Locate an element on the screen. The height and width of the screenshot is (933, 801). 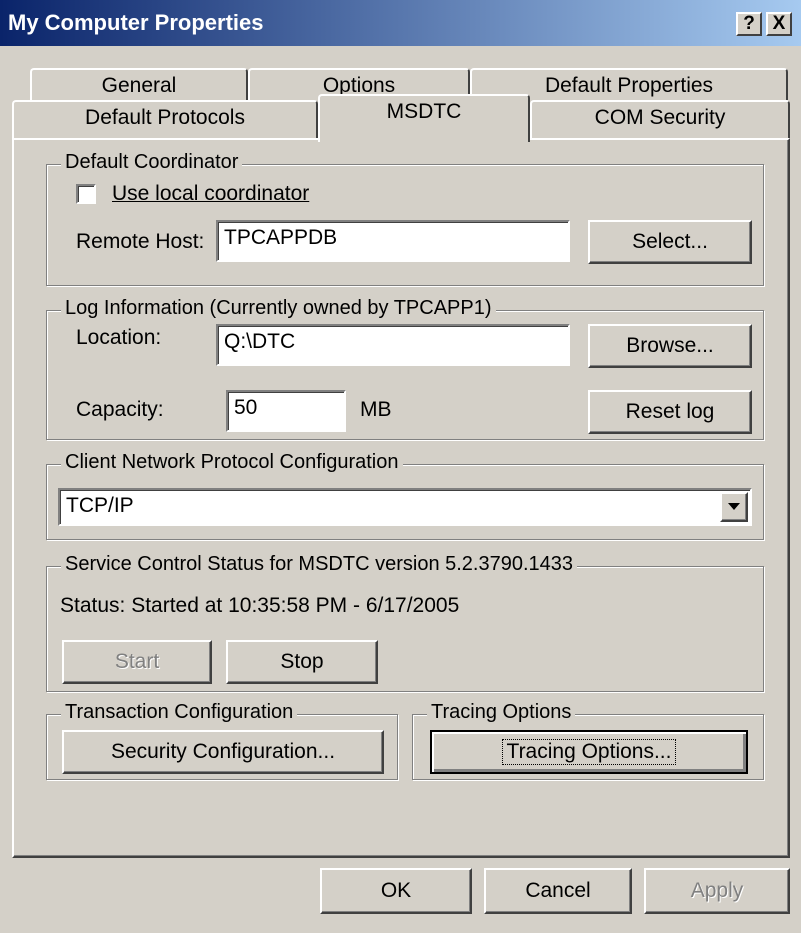
tab-default-properties-label: Default Properties is located at coordinates (629, 85).